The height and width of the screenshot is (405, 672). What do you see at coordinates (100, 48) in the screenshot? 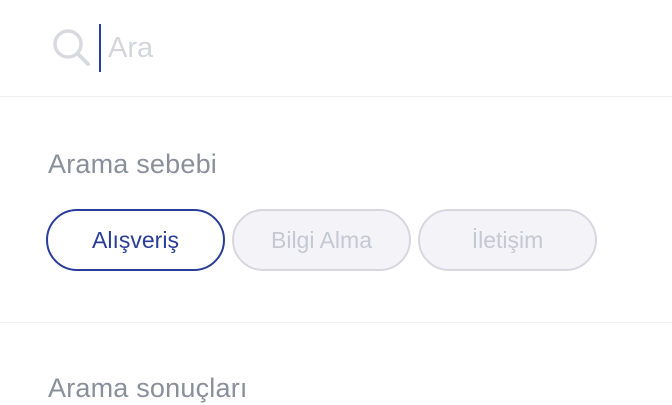
I see `text-cursor` at bounding box center [100, 48].